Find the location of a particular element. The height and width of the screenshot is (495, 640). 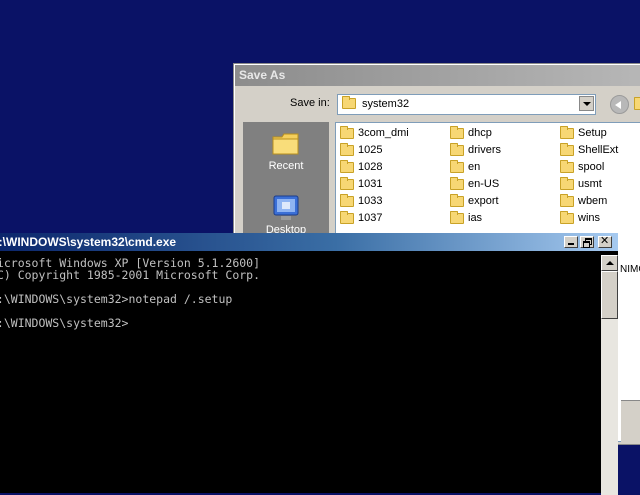

folder-item-label: ias is located at coordinates (475, 218).